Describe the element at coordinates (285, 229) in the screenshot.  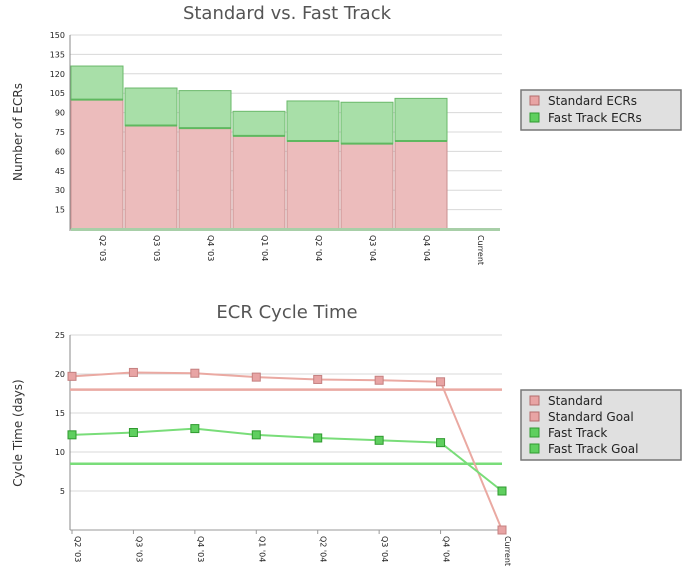
I see `bar-baseline` at that location.